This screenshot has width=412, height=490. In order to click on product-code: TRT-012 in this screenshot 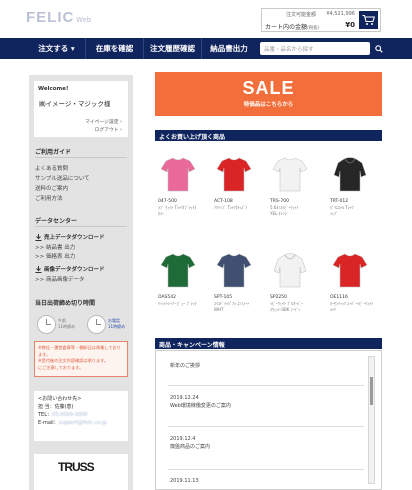, I will do `click(339, 201)`.